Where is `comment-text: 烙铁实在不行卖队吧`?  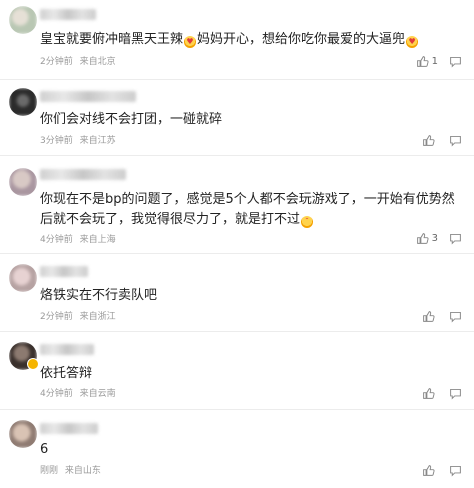 comment-text: 烙铁实在不行卖队吧 is located at coordinates (99, 295).